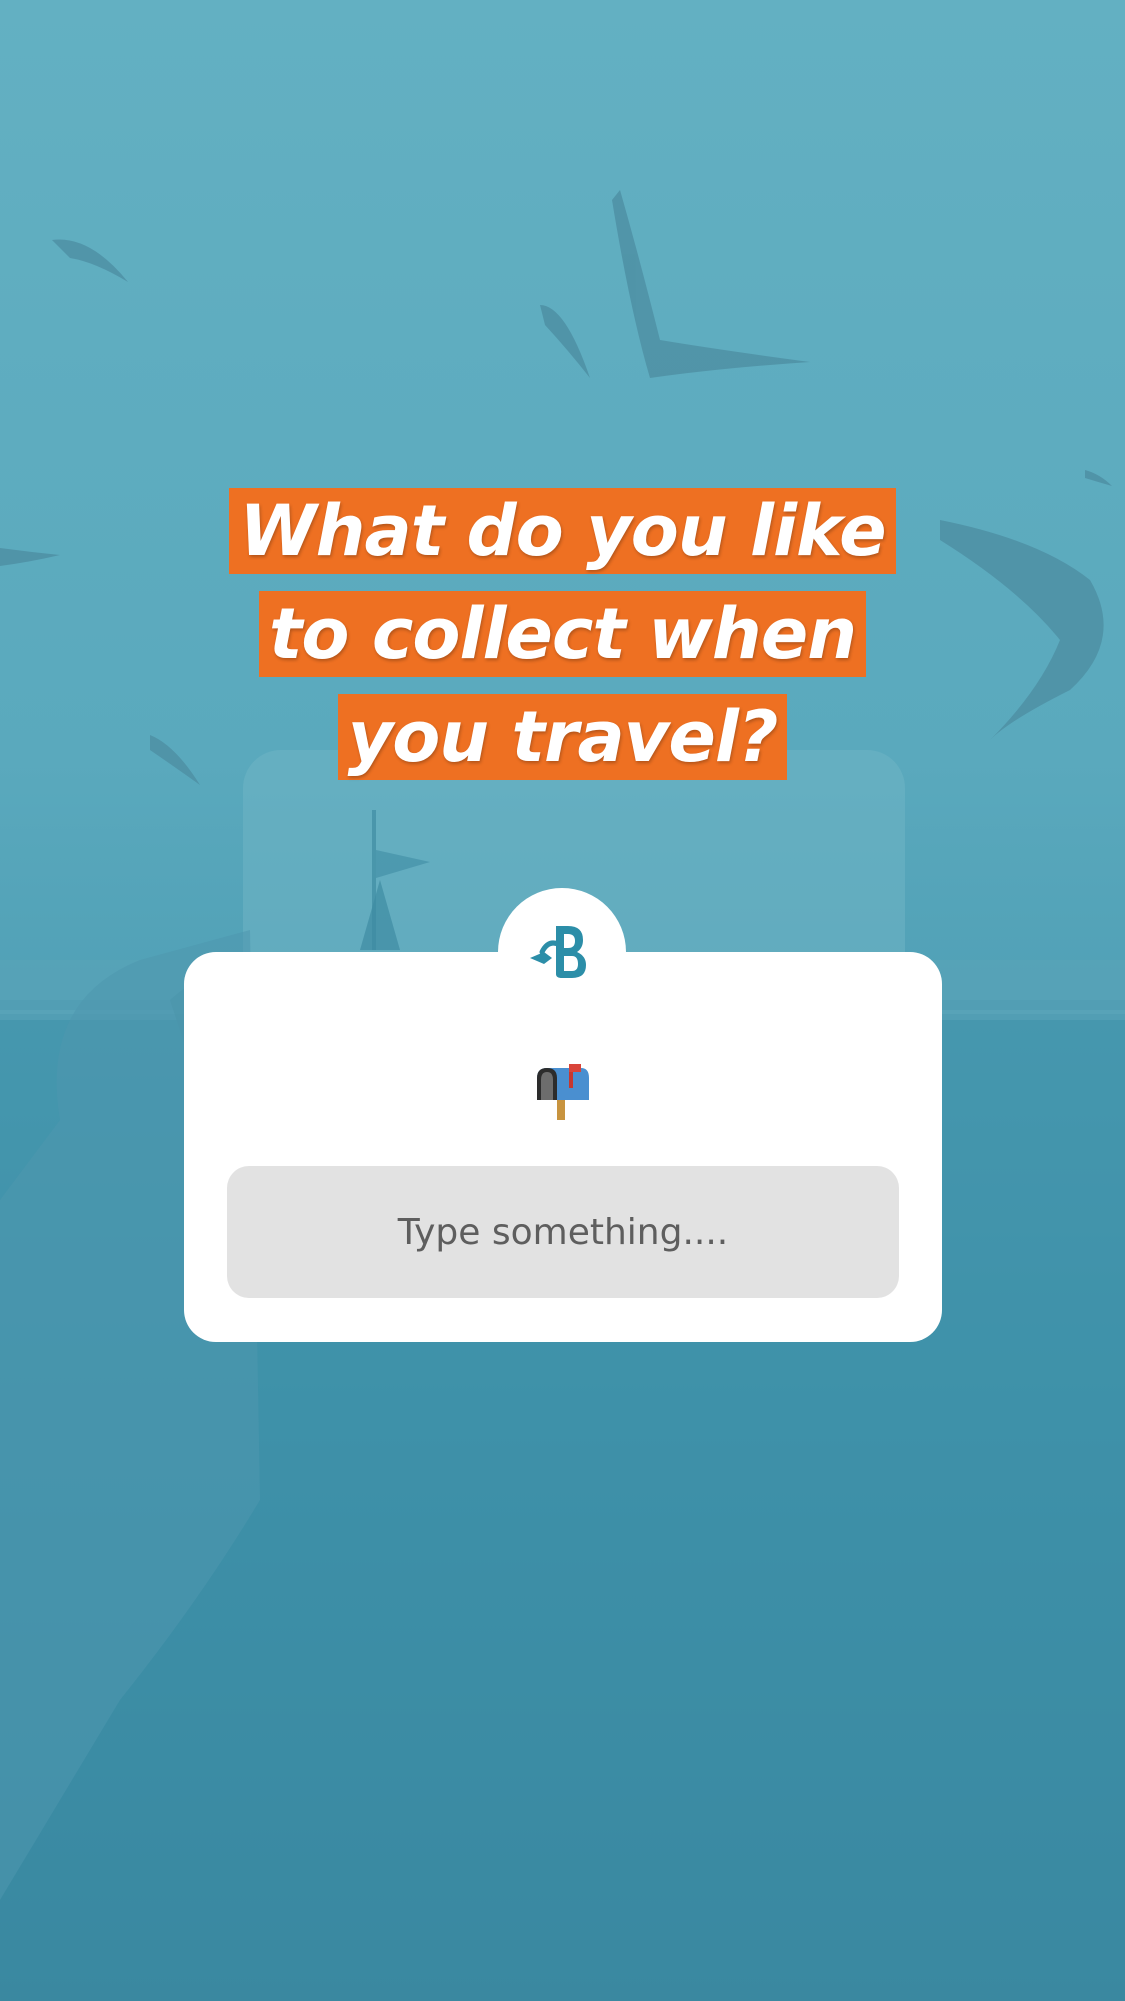 This screenshot has height=2001, width=1125. What do you see at coordinates (563, 1092) in the screenshot?
I see `mailbox-with-raised-flag-icon` at bounding box center [563, 1092].